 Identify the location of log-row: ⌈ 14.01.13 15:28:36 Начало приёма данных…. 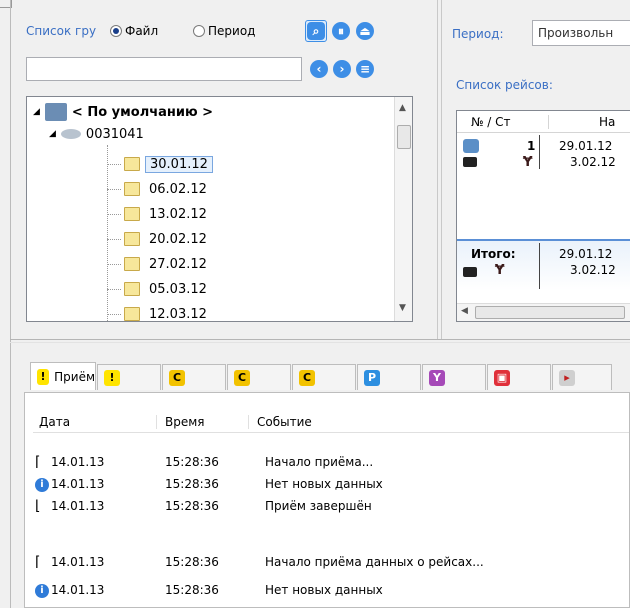
(259, 562).